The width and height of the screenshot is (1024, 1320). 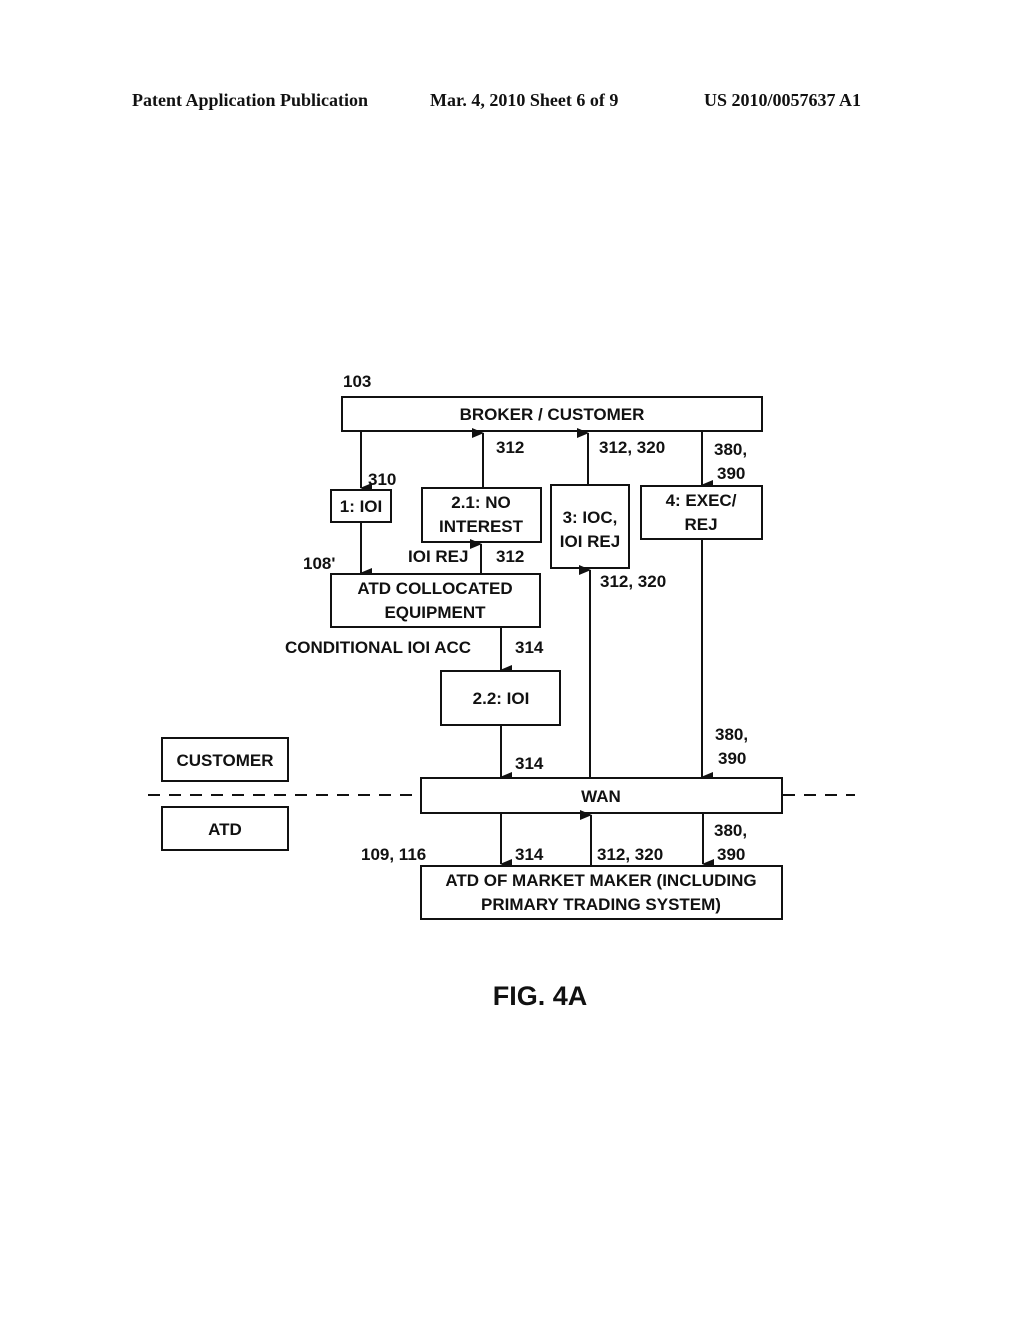 What do you see at coordinates (701, 512) in the screenshot?
I see `exec-rej-box: 4: EXEC/ REJ` at bounding box center [701, 512].